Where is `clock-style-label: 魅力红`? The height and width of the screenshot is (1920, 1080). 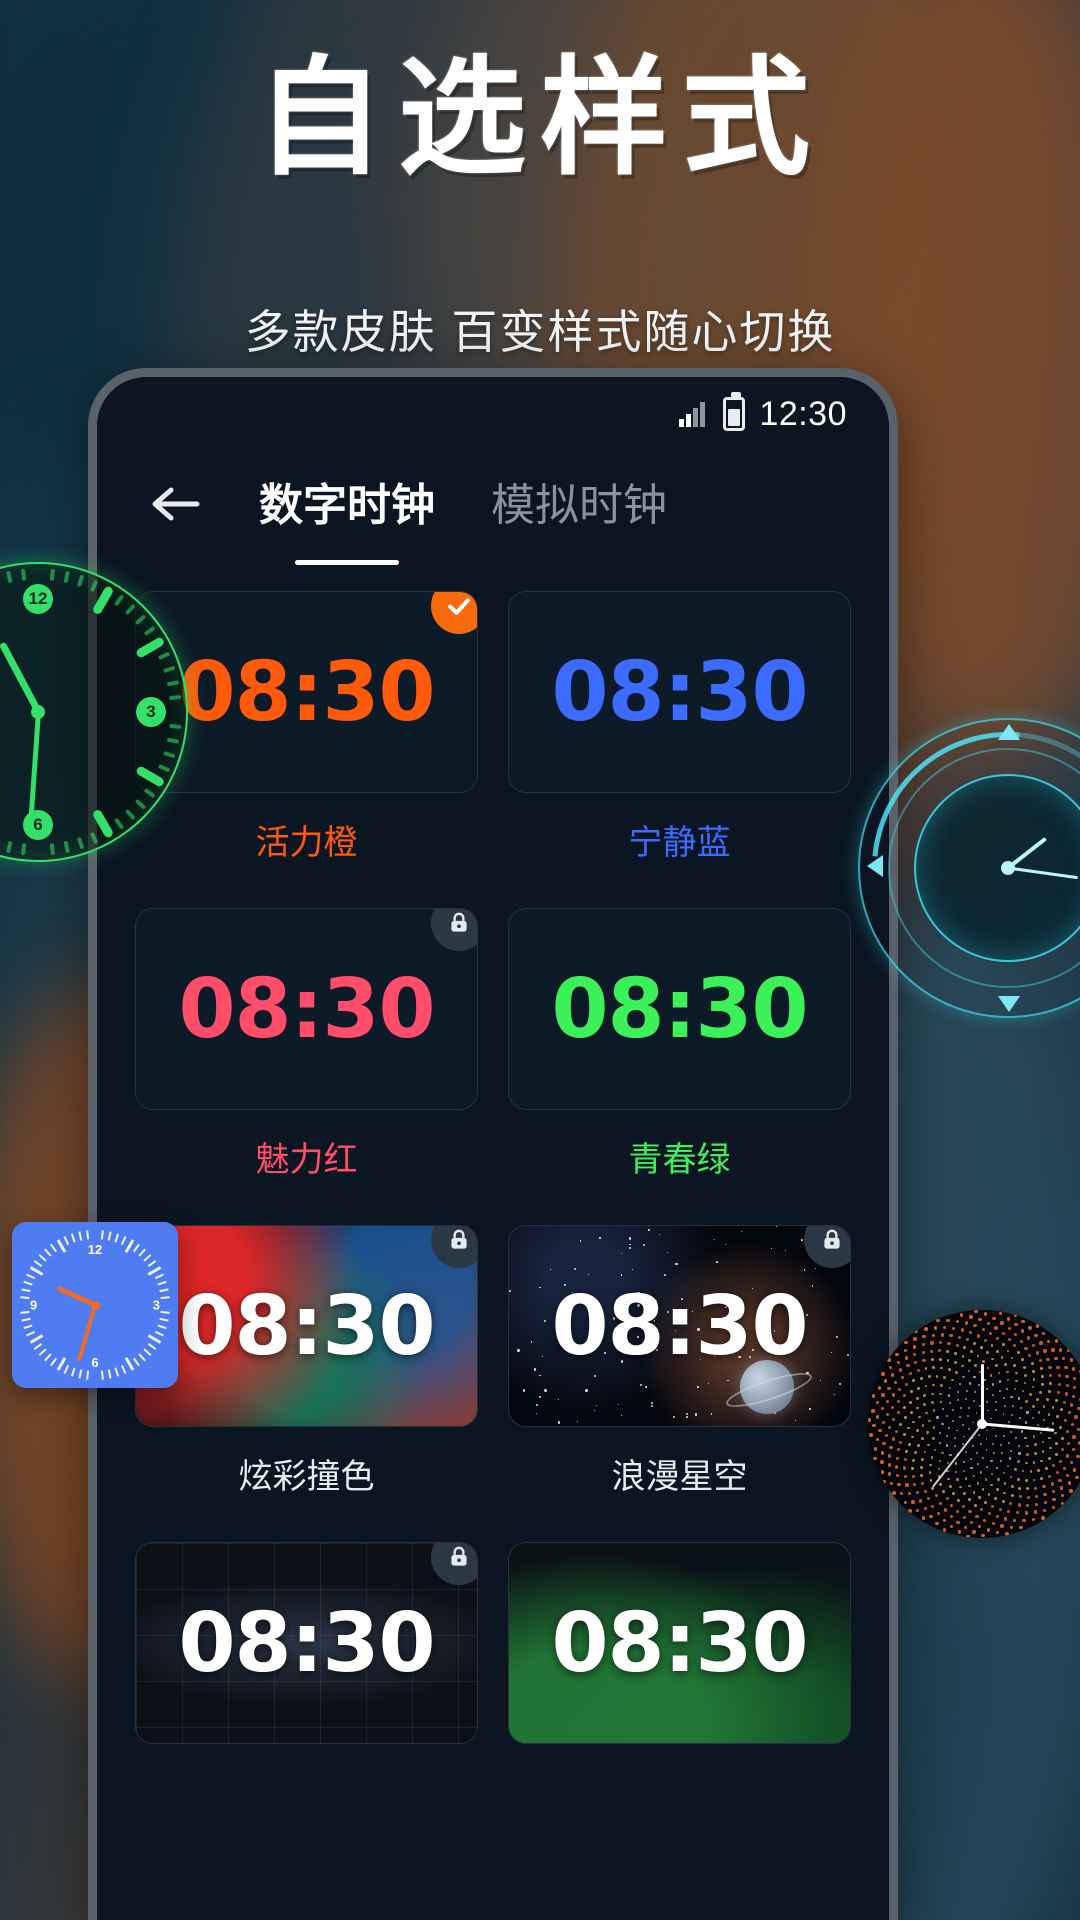 clock-style-label: 魅力红 is located at coordinates (306, 1160).